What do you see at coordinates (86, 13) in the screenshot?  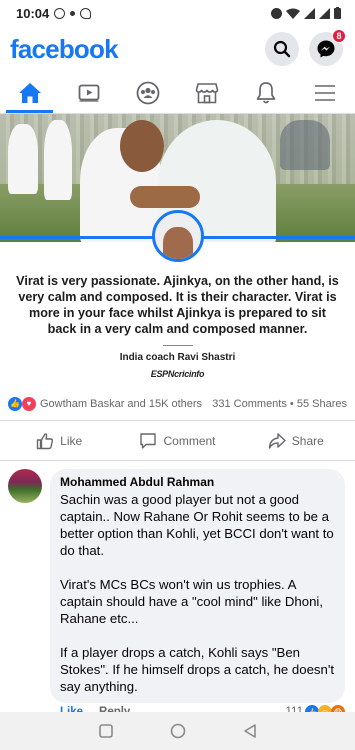 I see `q-app-icon` at bounding box center [86, 13].